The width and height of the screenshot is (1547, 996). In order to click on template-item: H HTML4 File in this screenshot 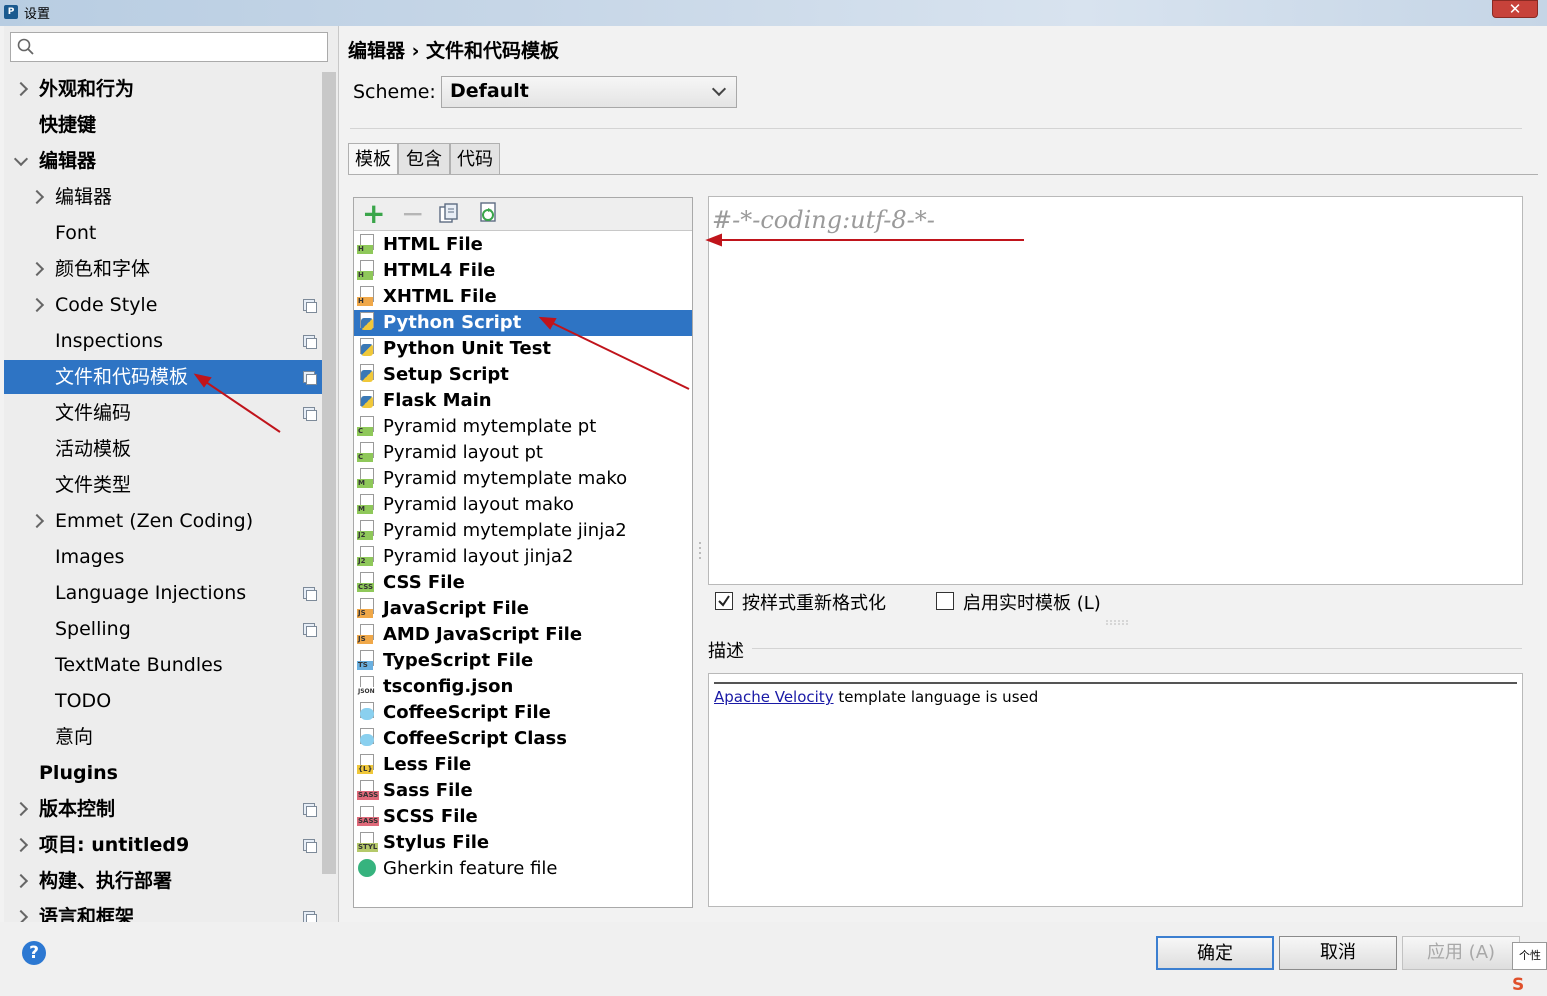, I will do `click(523, 271)`.